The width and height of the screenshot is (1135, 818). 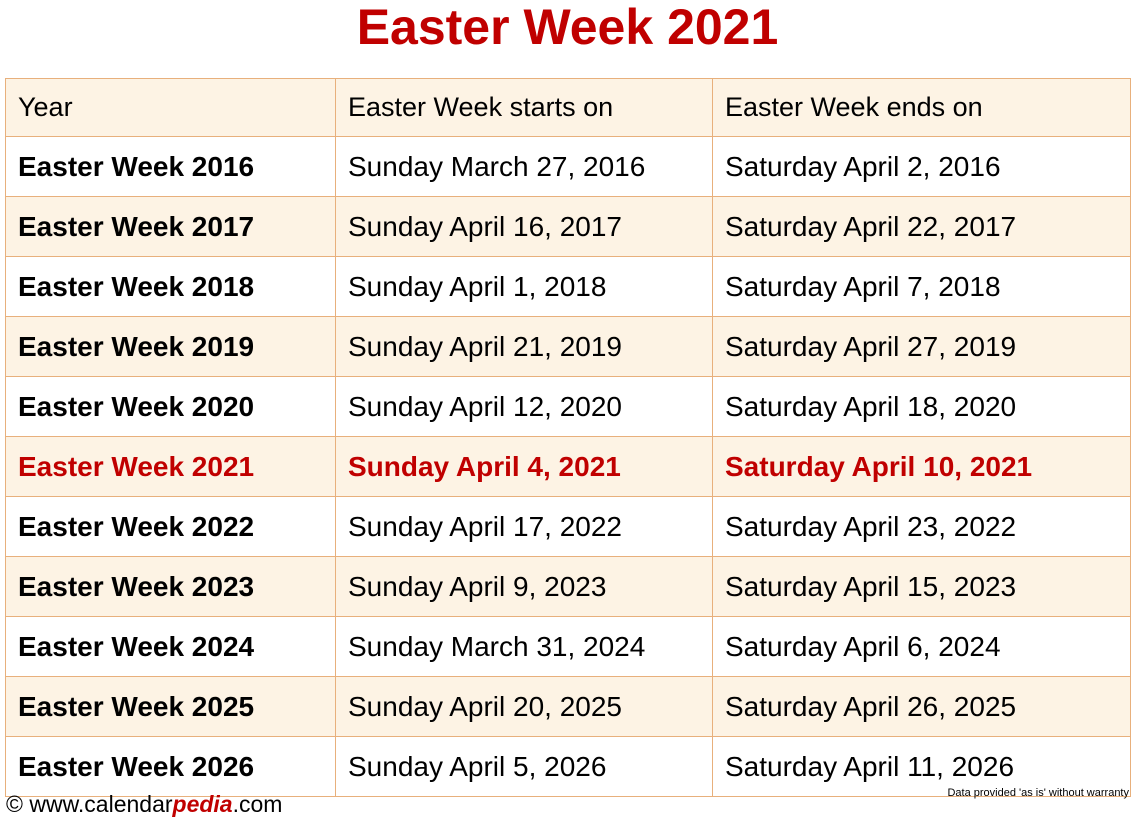 What do you see at coordinates (14, 804) in the screenshot?
I see `copyright-symbol: ©` at bounding box center [14, 804].